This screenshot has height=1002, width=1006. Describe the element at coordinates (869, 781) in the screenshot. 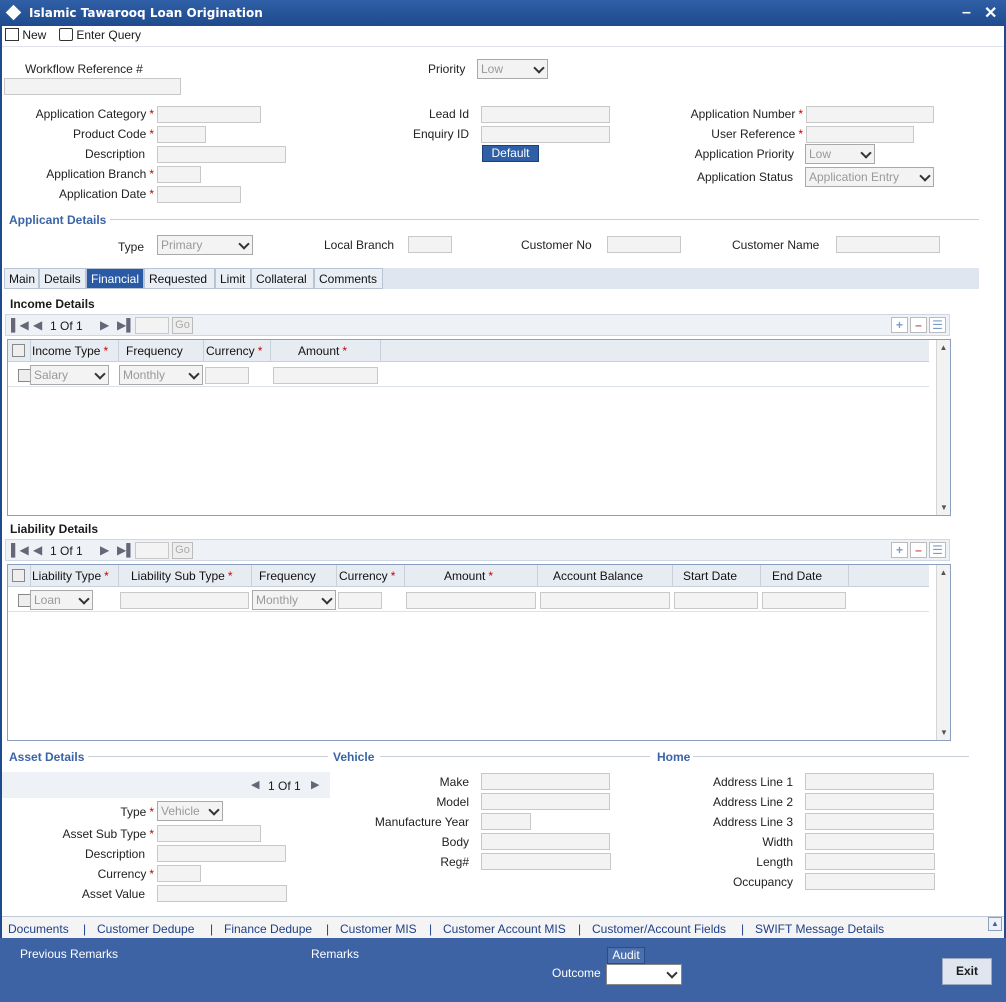

I see `address-line-1-input` at that location.